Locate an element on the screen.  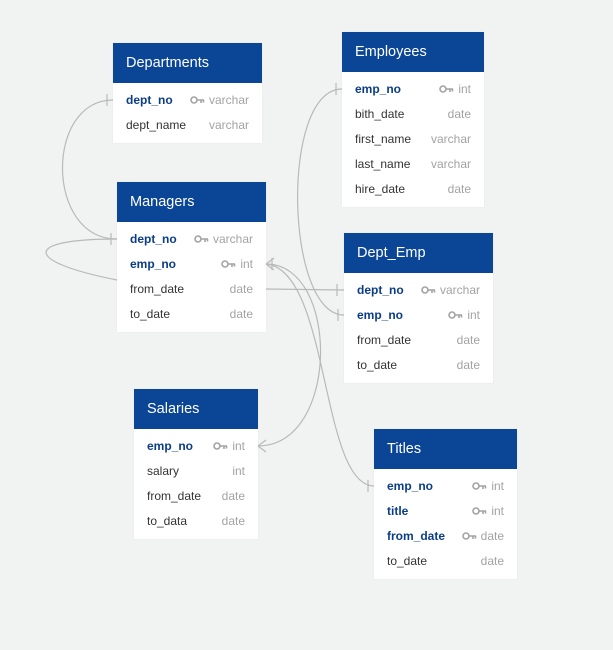
table-title: Employees is located at coordinates (413, 52).